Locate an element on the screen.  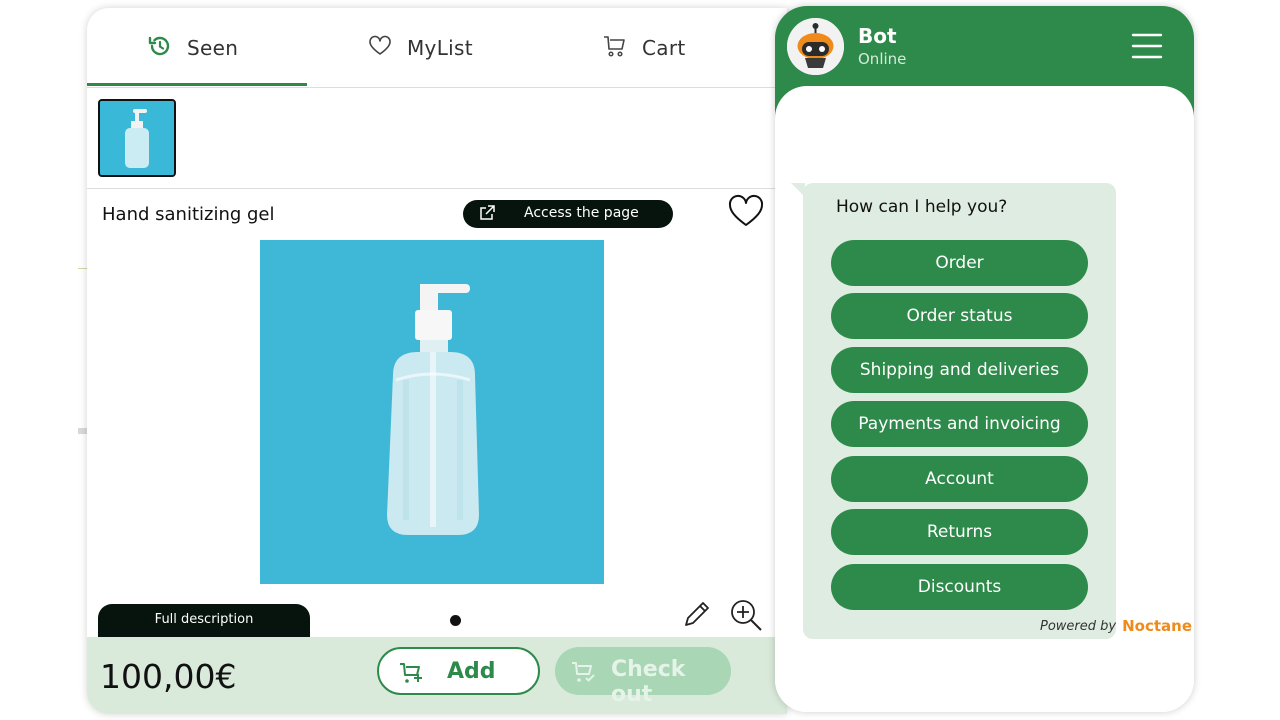
checkout-button: Check out is located at coordinates (643, 677).